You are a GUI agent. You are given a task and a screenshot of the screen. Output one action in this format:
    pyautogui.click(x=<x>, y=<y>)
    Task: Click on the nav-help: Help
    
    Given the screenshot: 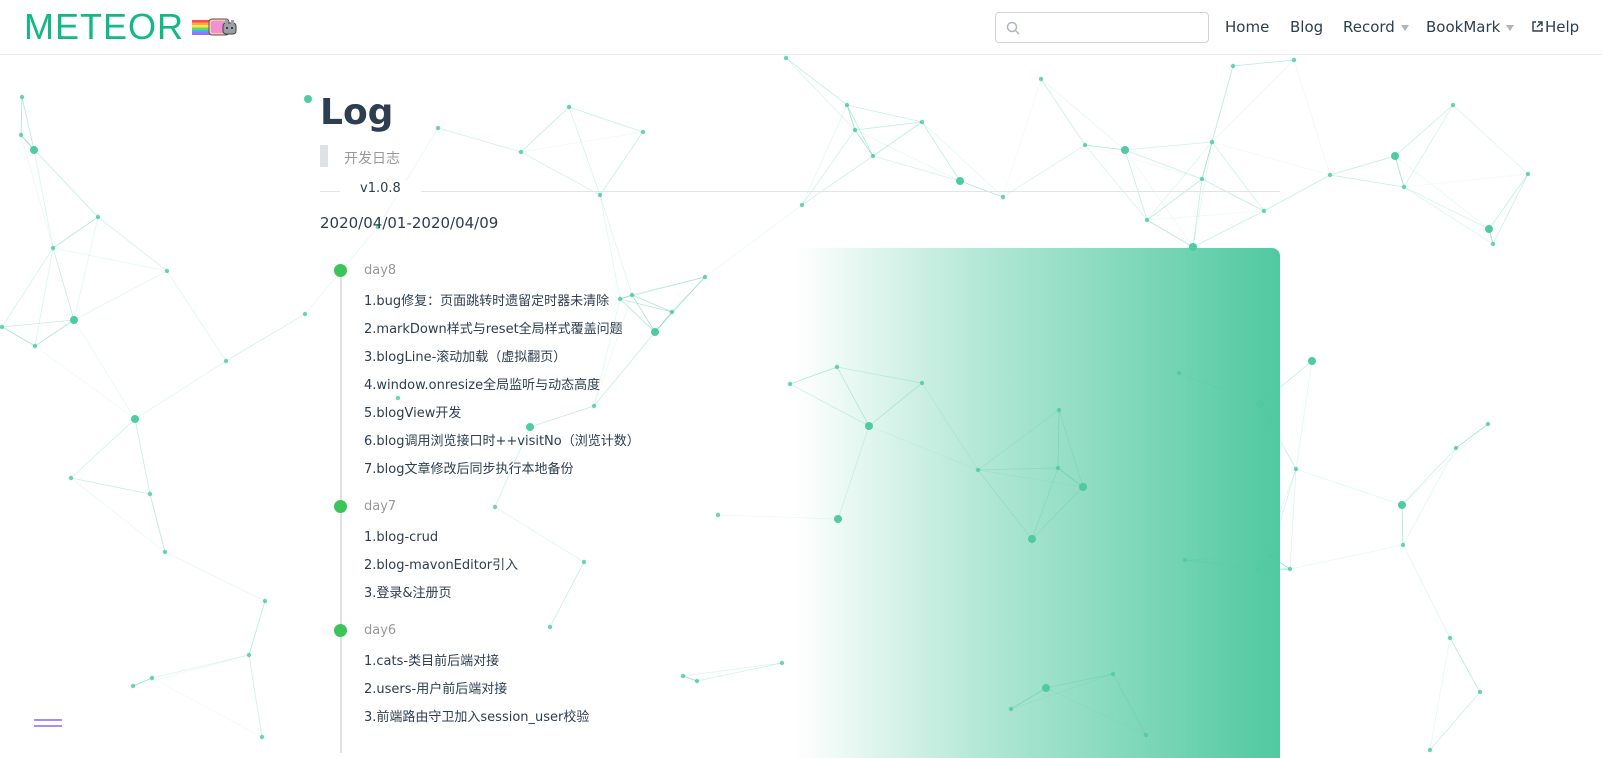 What is the action you would take?
    pyautogui.click(x=1555, y=27)
    